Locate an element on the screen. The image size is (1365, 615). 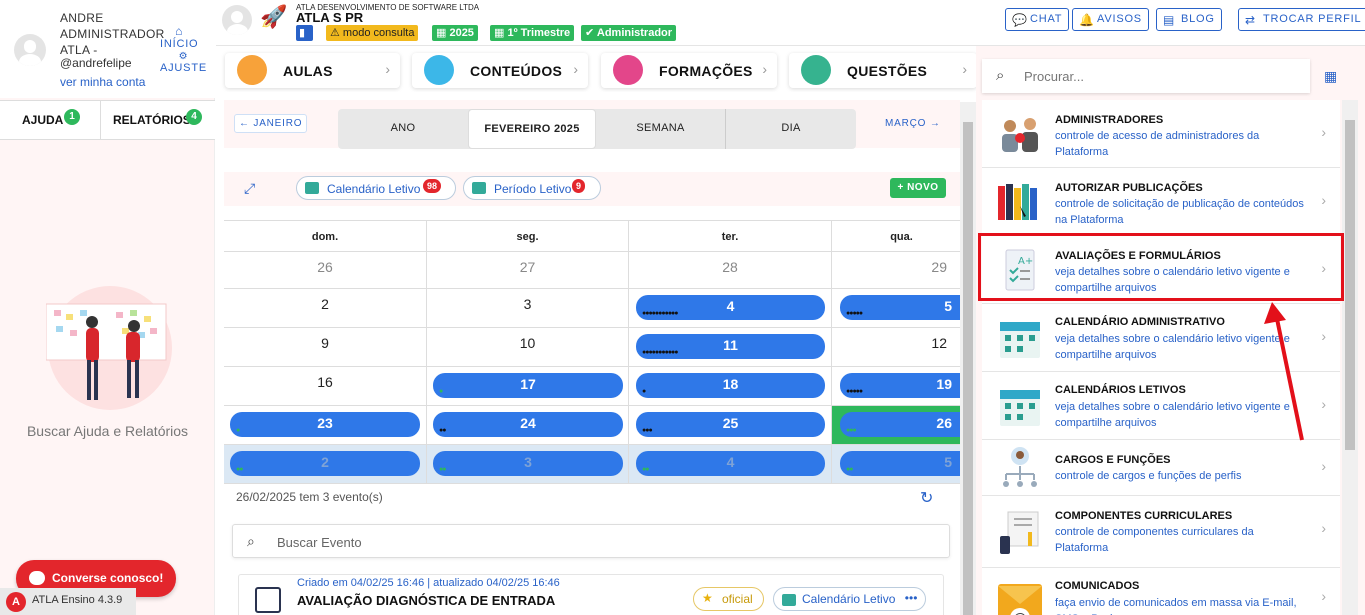
day-cell: 11 ●●●●●●●●●●● is located at coordinates (730, 347).